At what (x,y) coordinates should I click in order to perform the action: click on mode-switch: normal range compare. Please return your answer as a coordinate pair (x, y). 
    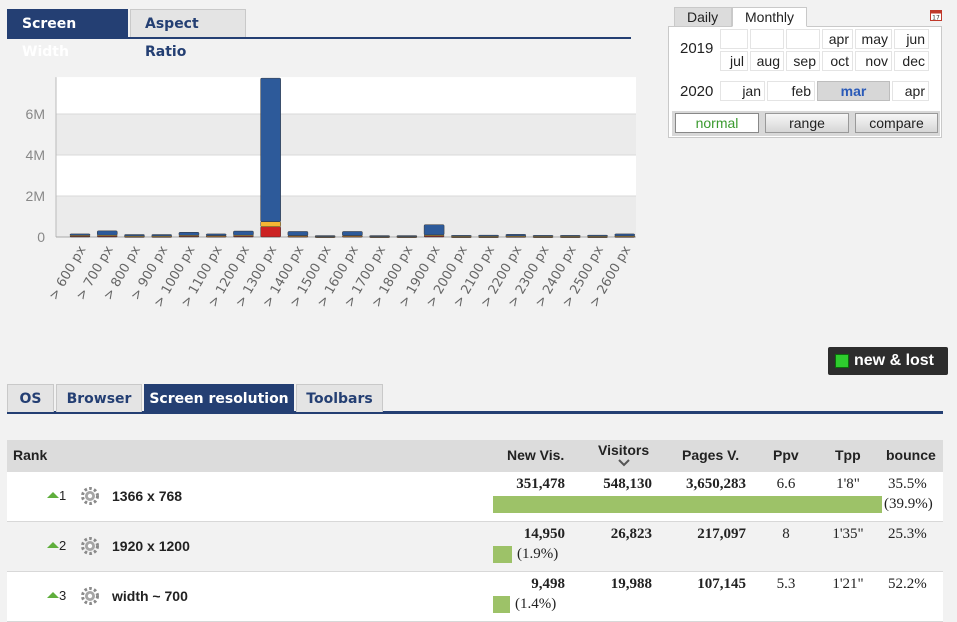
    Looking at the image, I should click on (806, 123).